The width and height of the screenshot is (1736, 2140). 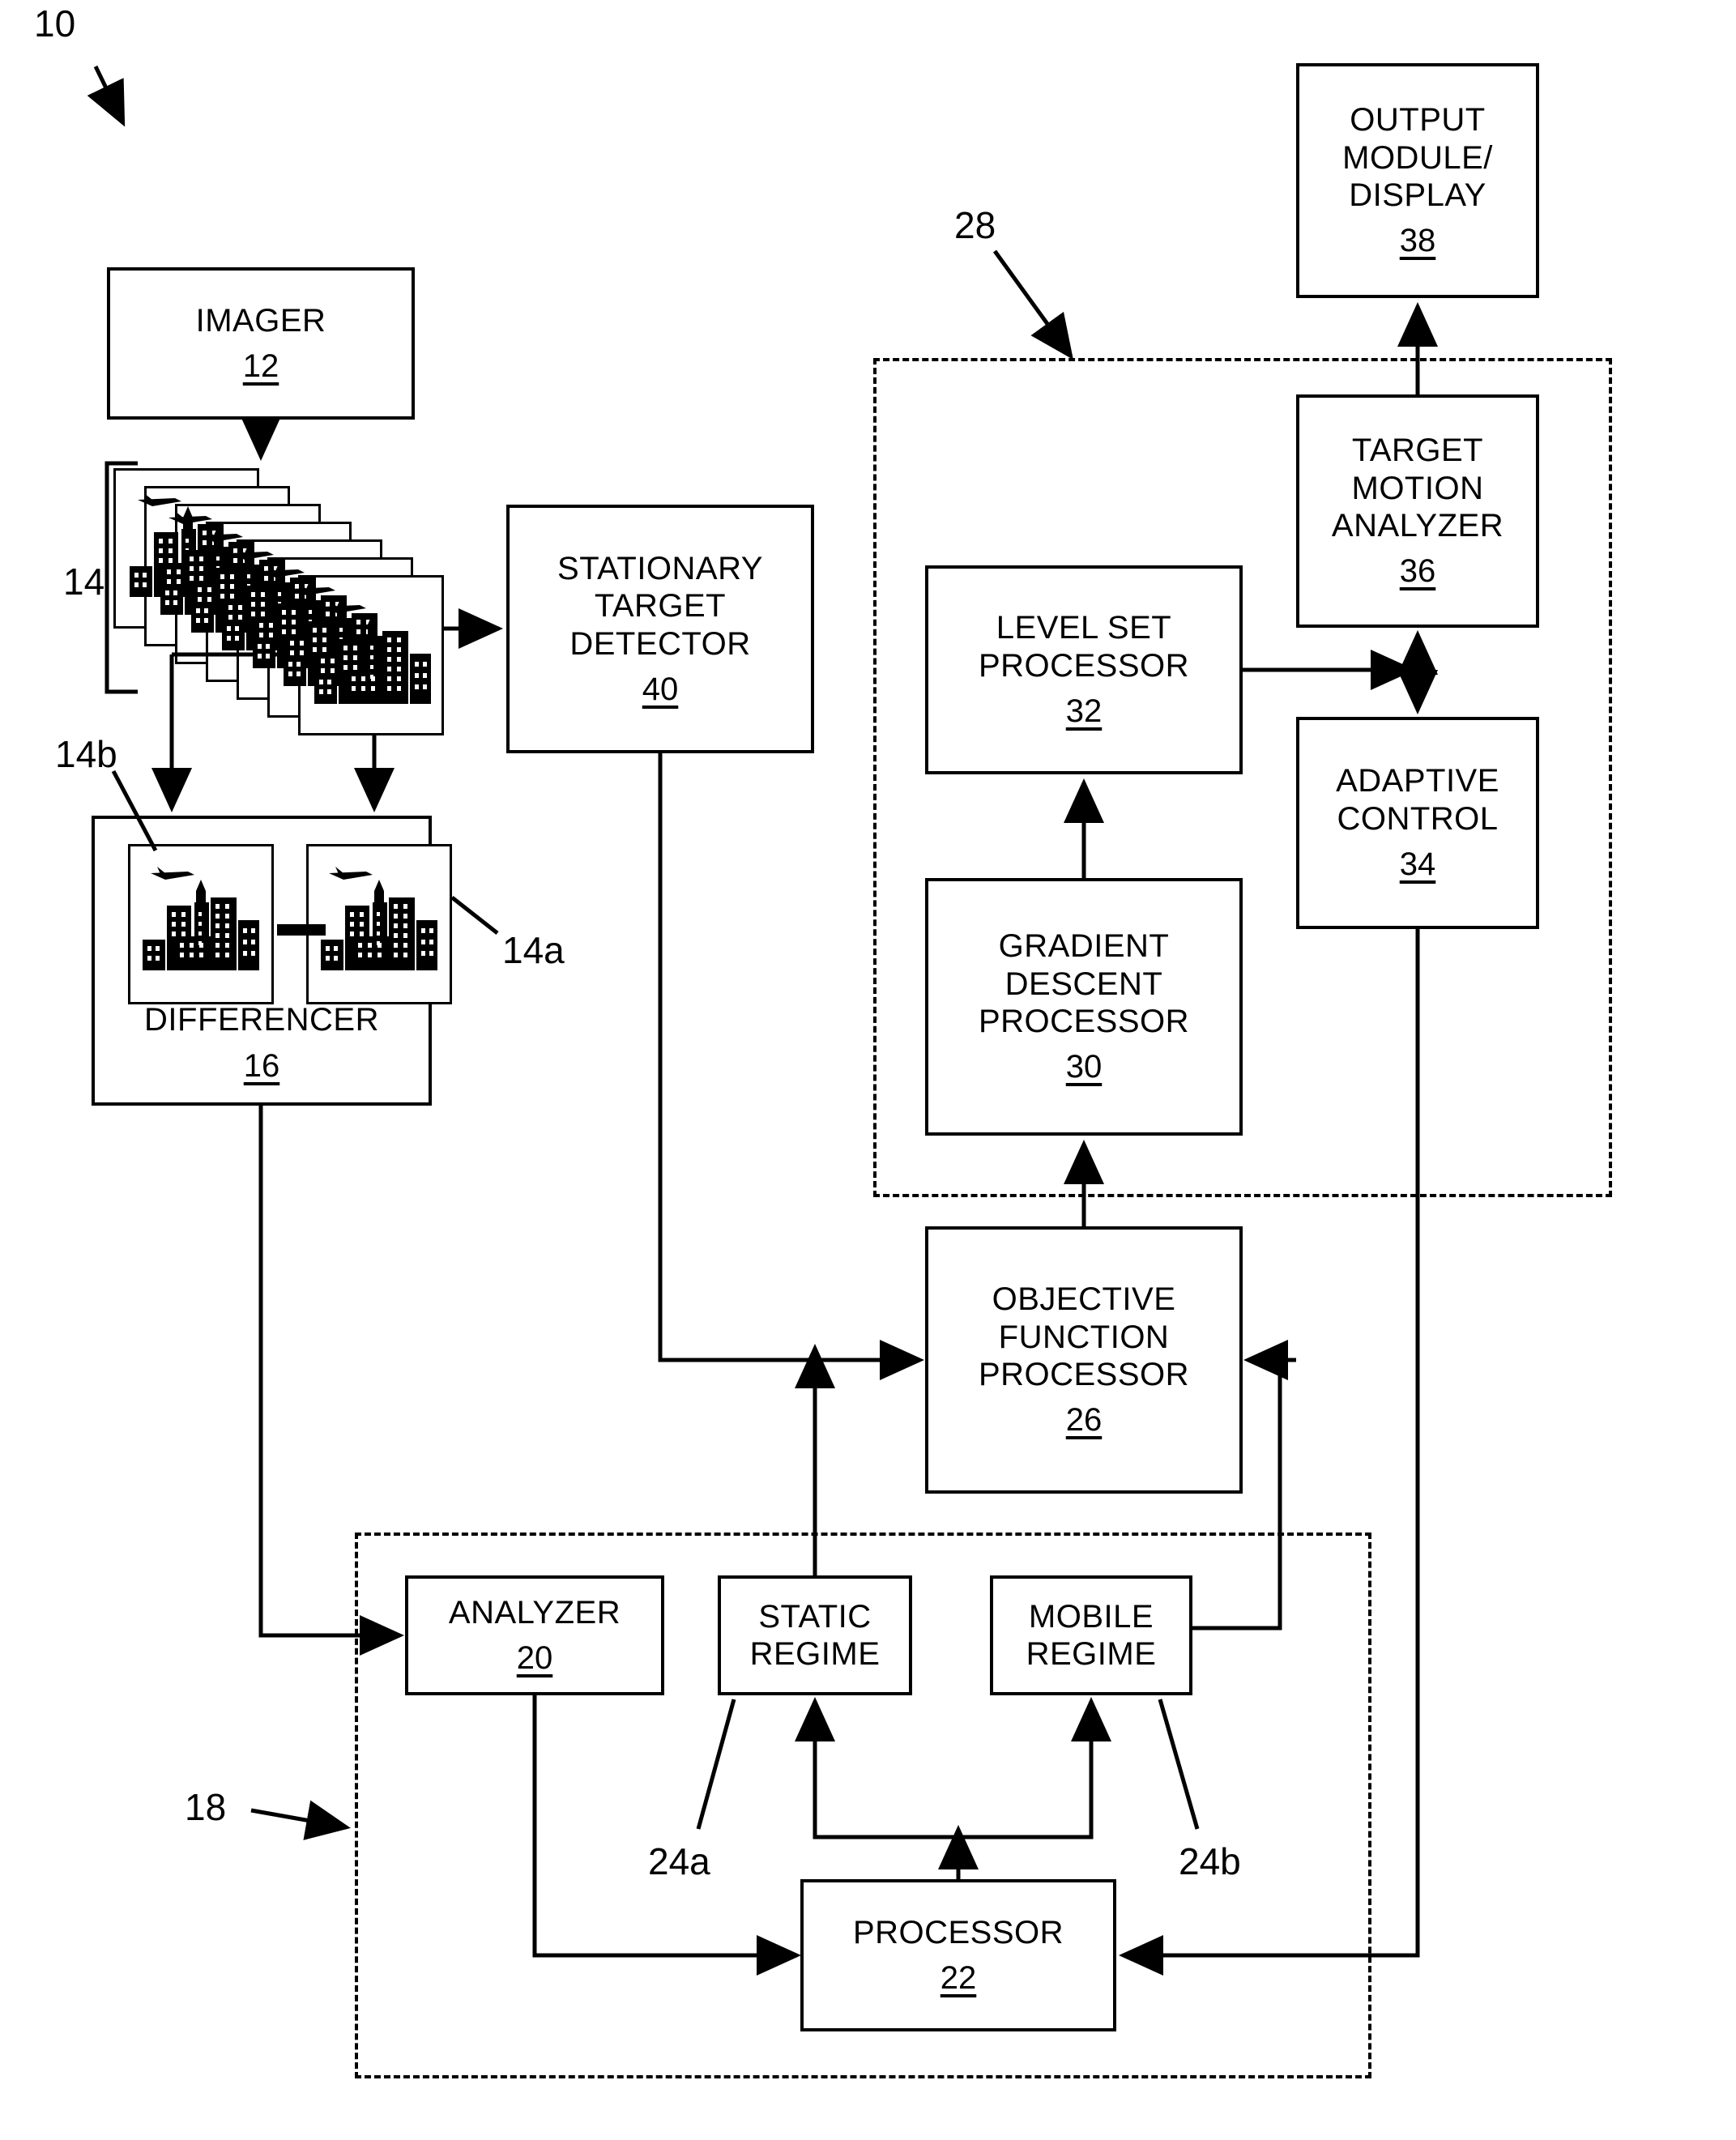 What do you see at coordinates (206, 1807) in the screenshot?
I see `ref-label-18: 18` at bounding box center [206, 1807].